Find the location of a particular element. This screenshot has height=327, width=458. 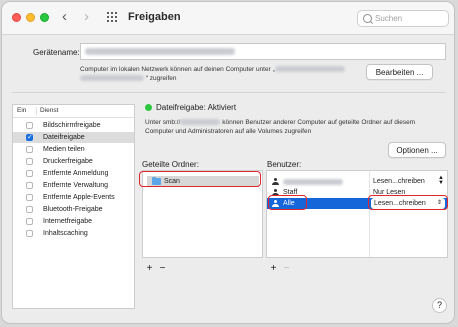

service-row-media-sharing: Medien teilen is located at coordinates (73, 149).